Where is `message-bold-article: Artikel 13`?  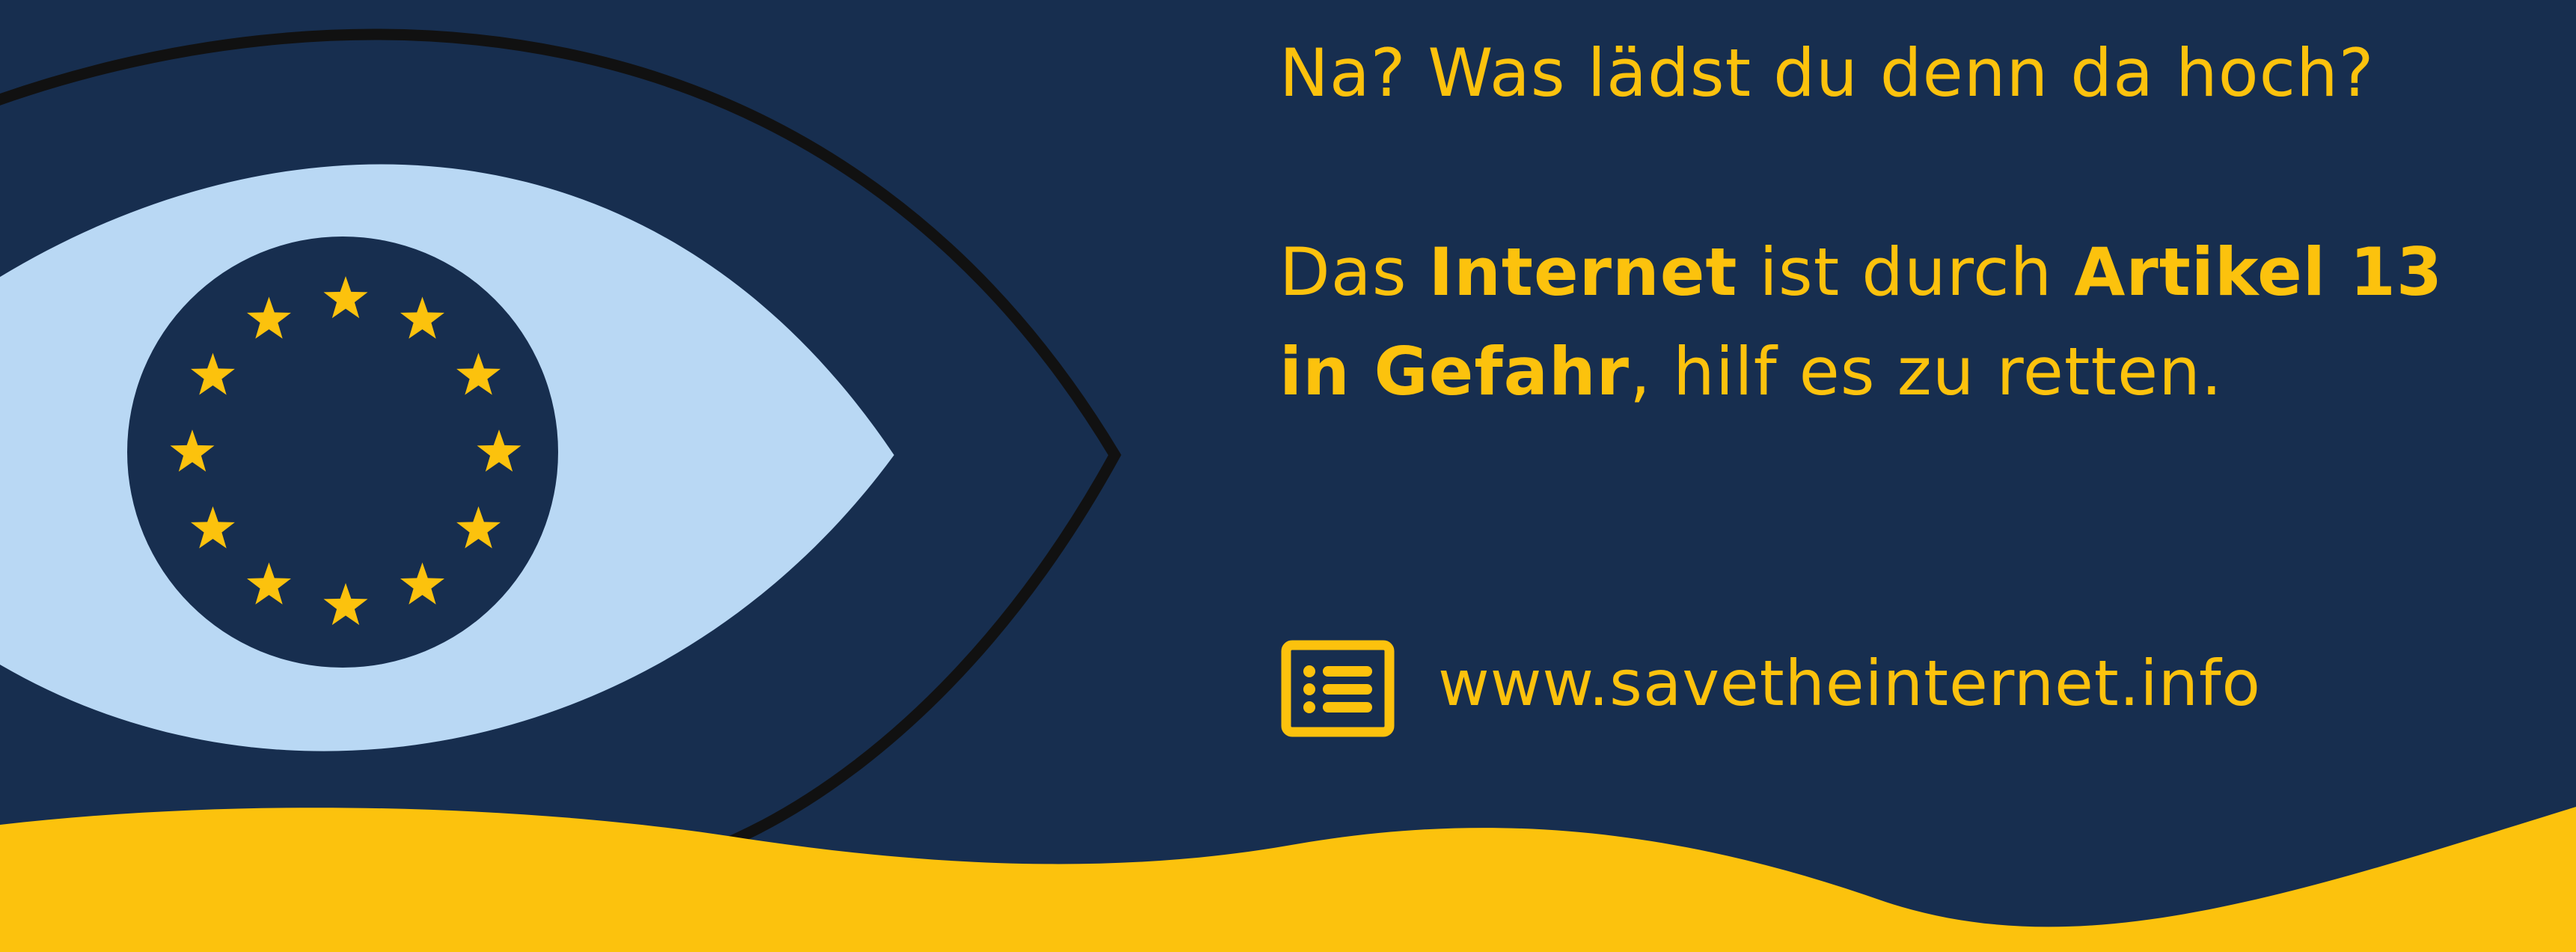 message-bold-article: Artikel 13 is located at coordinates (2259, 272).